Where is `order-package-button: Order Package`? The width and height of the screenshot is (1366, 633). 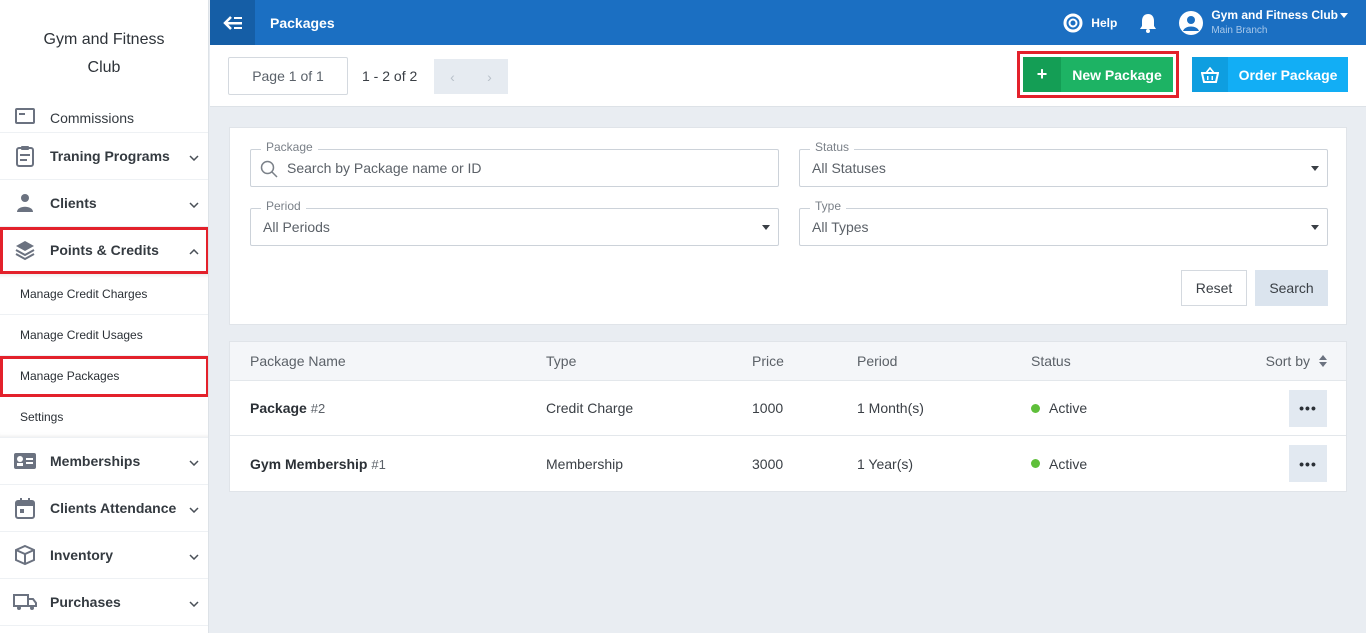
order-package-button: Order Package is located at coordinates (1270, 74).